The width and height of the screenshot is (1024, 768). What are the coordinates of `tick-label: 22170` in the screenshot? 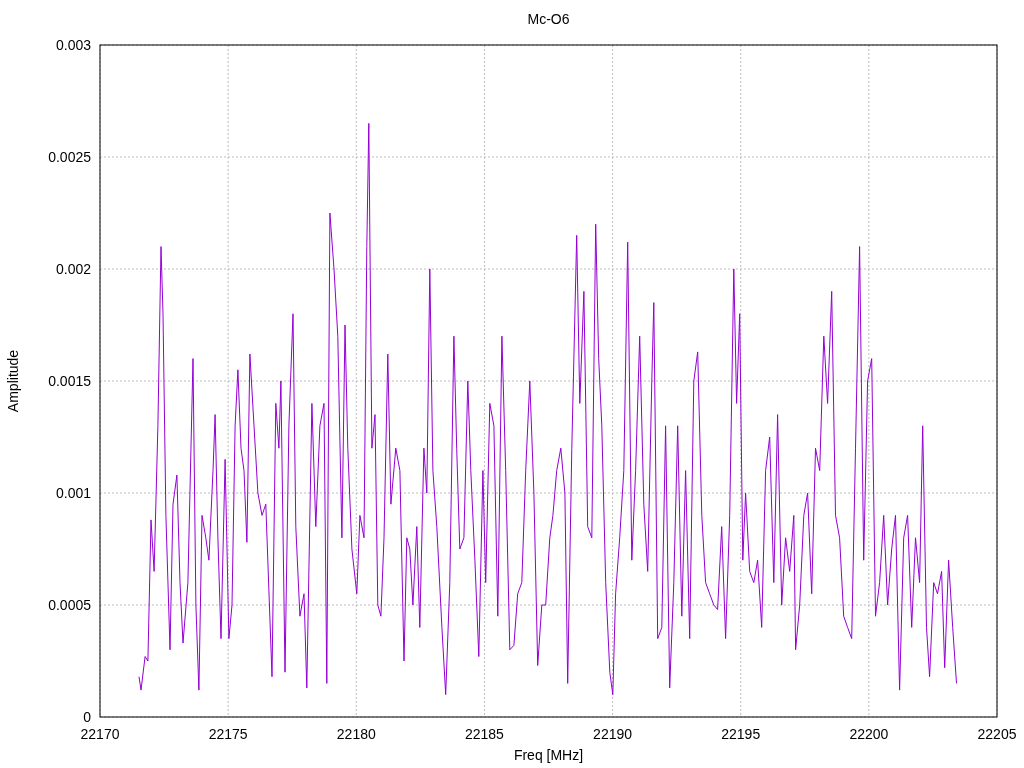 It's located at (100, 734).